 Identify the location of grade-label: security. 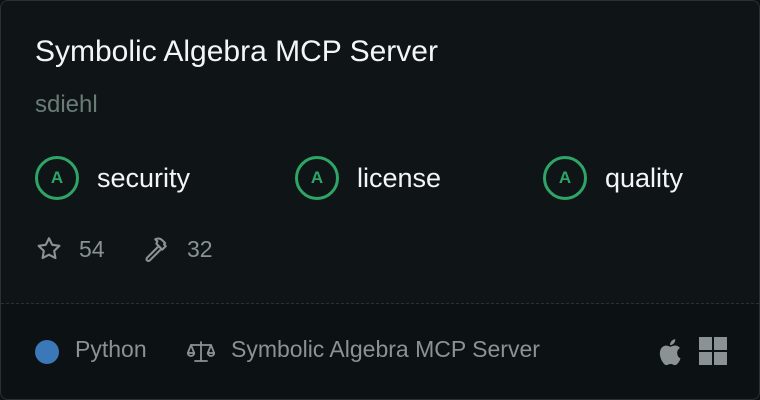
(144, 177).